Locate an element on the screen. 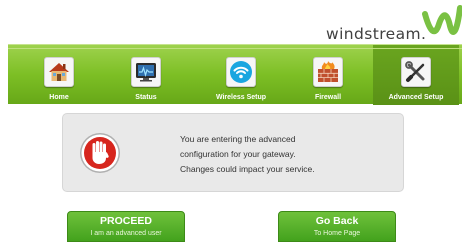 Image resolution: width=462 pixels, height=242 pixels. nav-item-status: Status is located at coordinates (146, 75).